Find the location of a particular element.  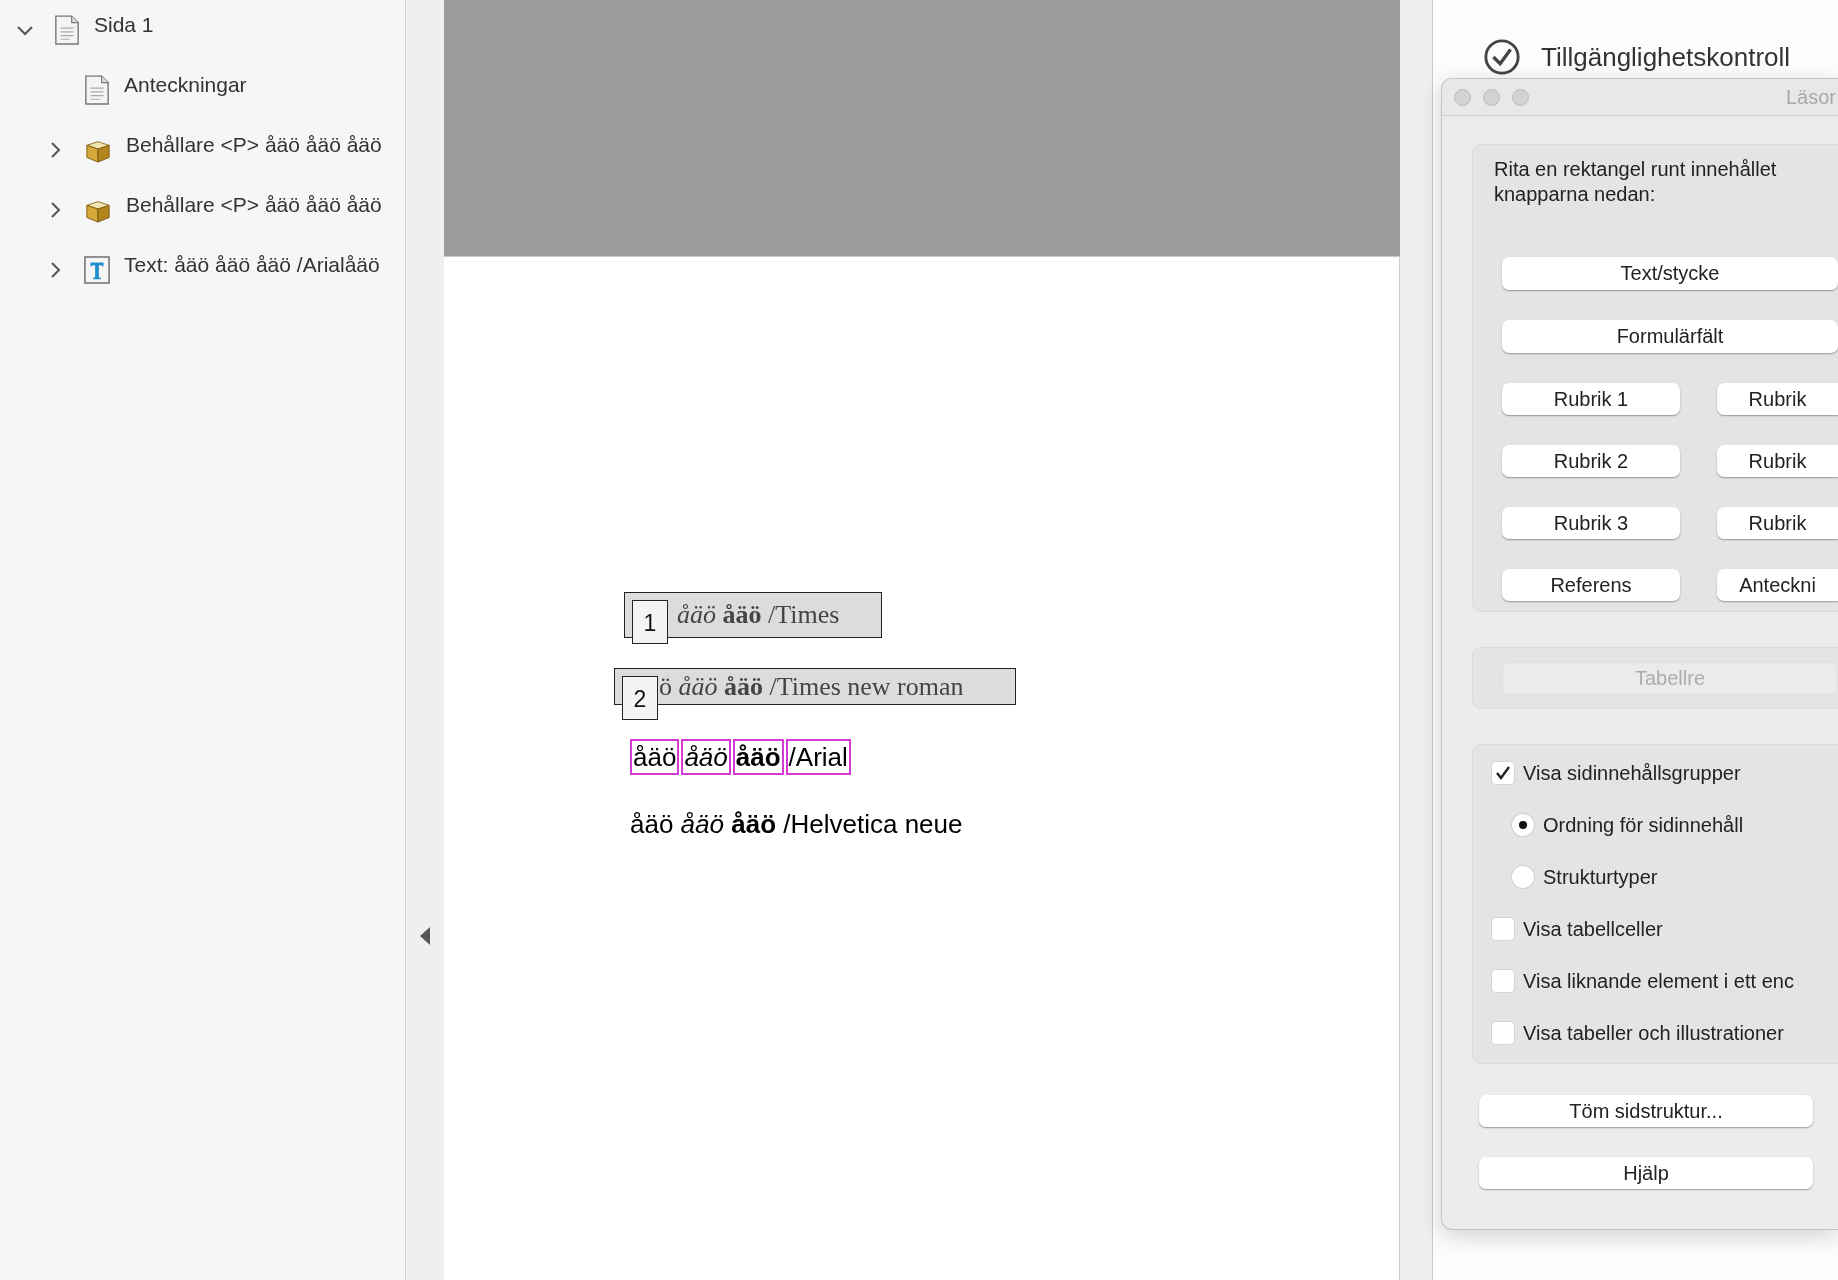

tag-button: Referens is located at coordinates (1591, 585).